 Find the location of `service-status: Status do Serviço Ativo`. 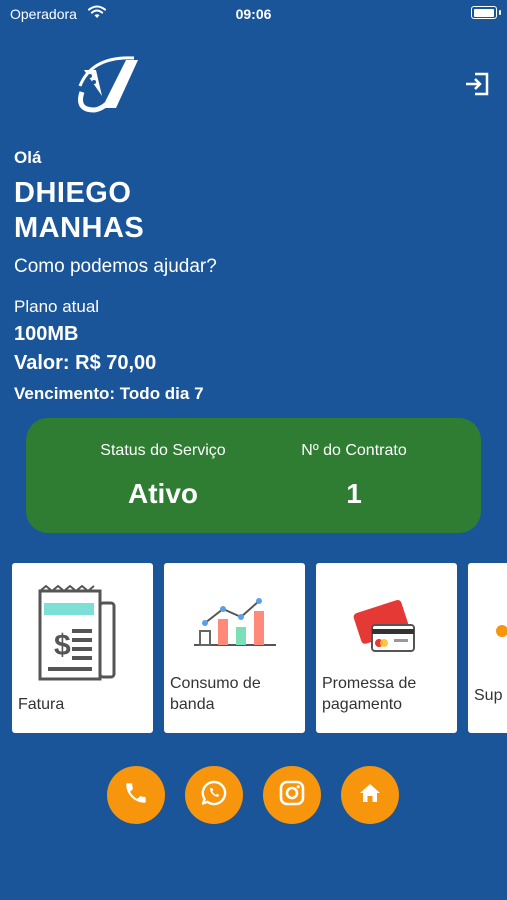

service-status: Status do Serviço Ativo is located at coordinates (163, 476).